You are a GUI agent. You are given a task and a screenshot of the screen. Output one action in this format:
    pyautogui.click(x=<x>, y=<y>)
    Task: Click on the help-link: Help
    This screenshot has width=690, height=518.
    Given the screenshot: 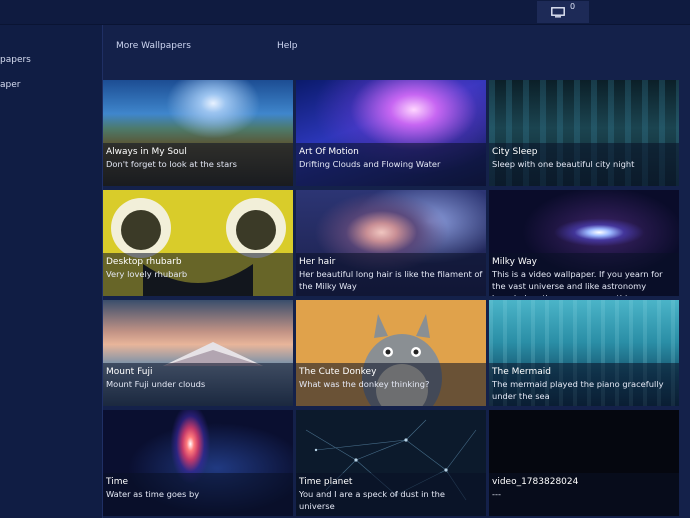 What is the action you would take?
    pyautogui.click(x=287, y=46)
    